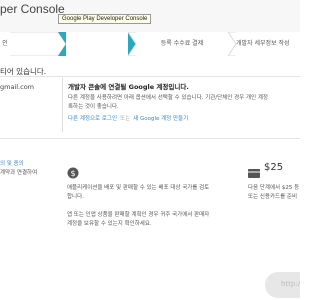 The image size is (320, 300). Describe the element at coordinates (274, 167) in the screenshot. I see `registration-fee: $25` at that location.